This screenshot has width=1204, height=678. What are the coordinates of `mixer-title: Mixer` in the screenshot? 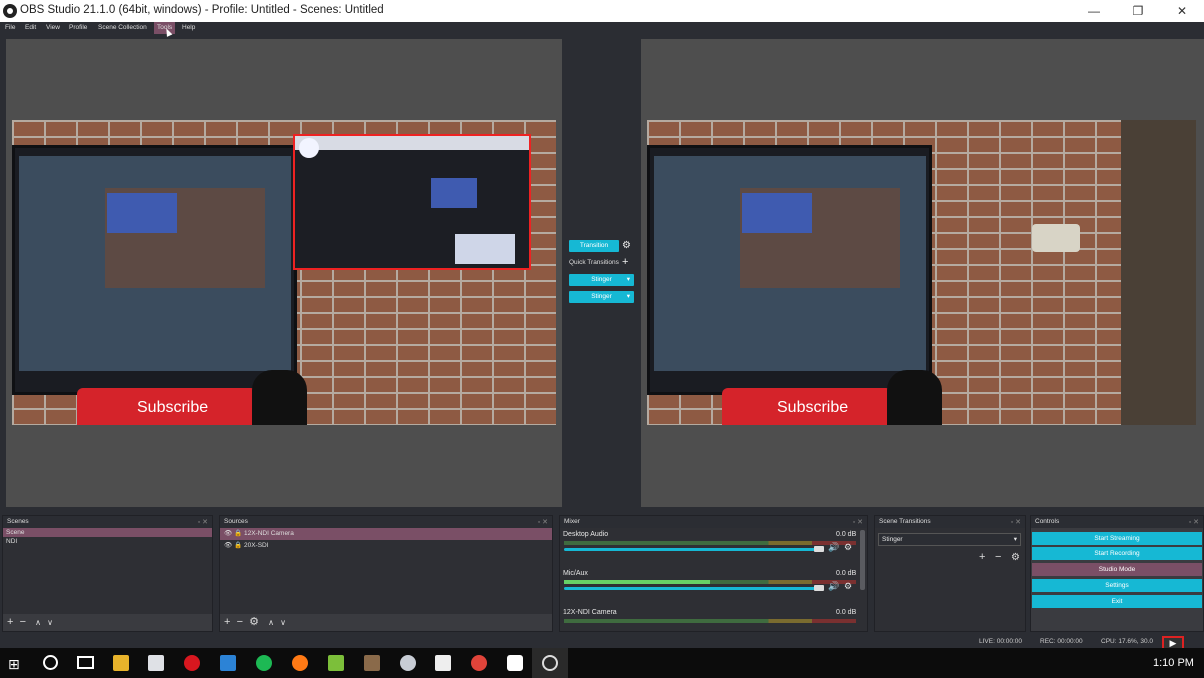 It's located at (713, 522).